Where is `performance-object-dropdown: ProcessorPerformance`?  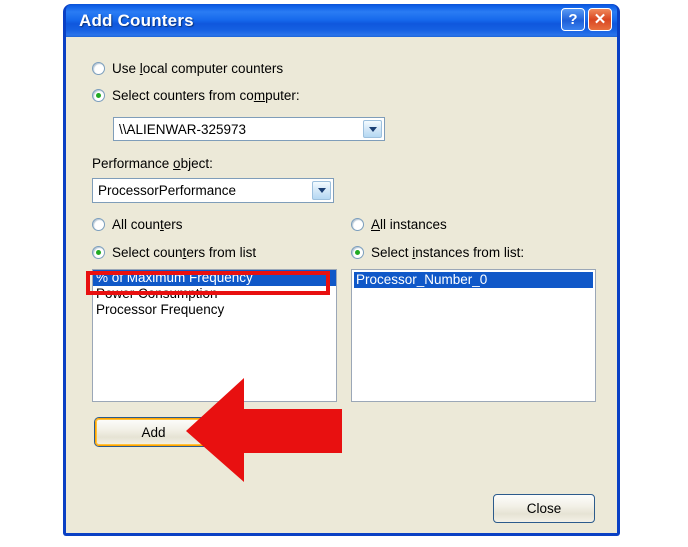 performance-object-dropdown: ProcessorPerformance is located at coordinates (213, 190).